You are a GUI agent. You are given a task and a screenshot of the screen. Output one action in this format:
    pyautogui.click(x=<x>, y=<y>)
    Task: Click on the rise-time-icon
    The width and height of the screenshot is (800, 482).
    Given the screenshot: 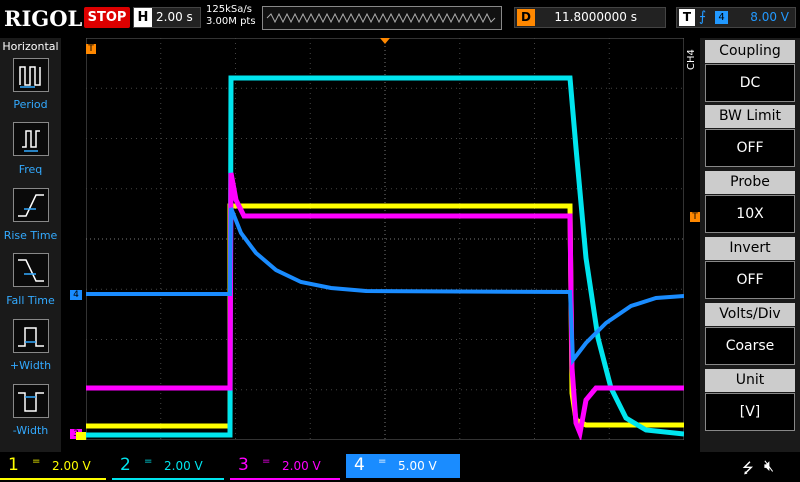 What is the action you would take?
    pyautogui.click(x=31, y=205)
    